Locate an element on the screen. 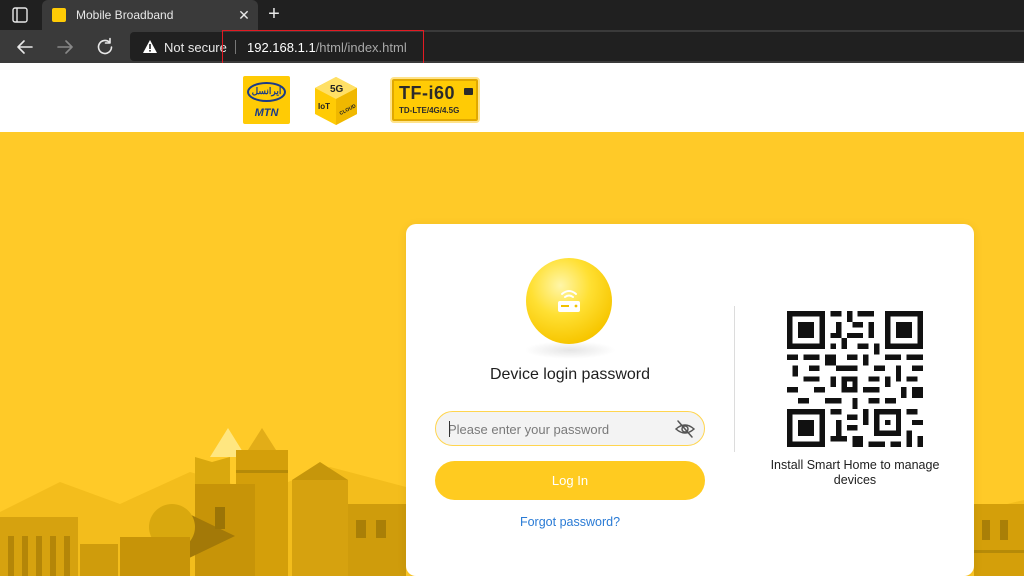 Image resolution: width=1024 pixels, height=576 pixels. browser-toolbar: Not secure 192.168.1.1/html/index.html is located at coordinates (512, 46).